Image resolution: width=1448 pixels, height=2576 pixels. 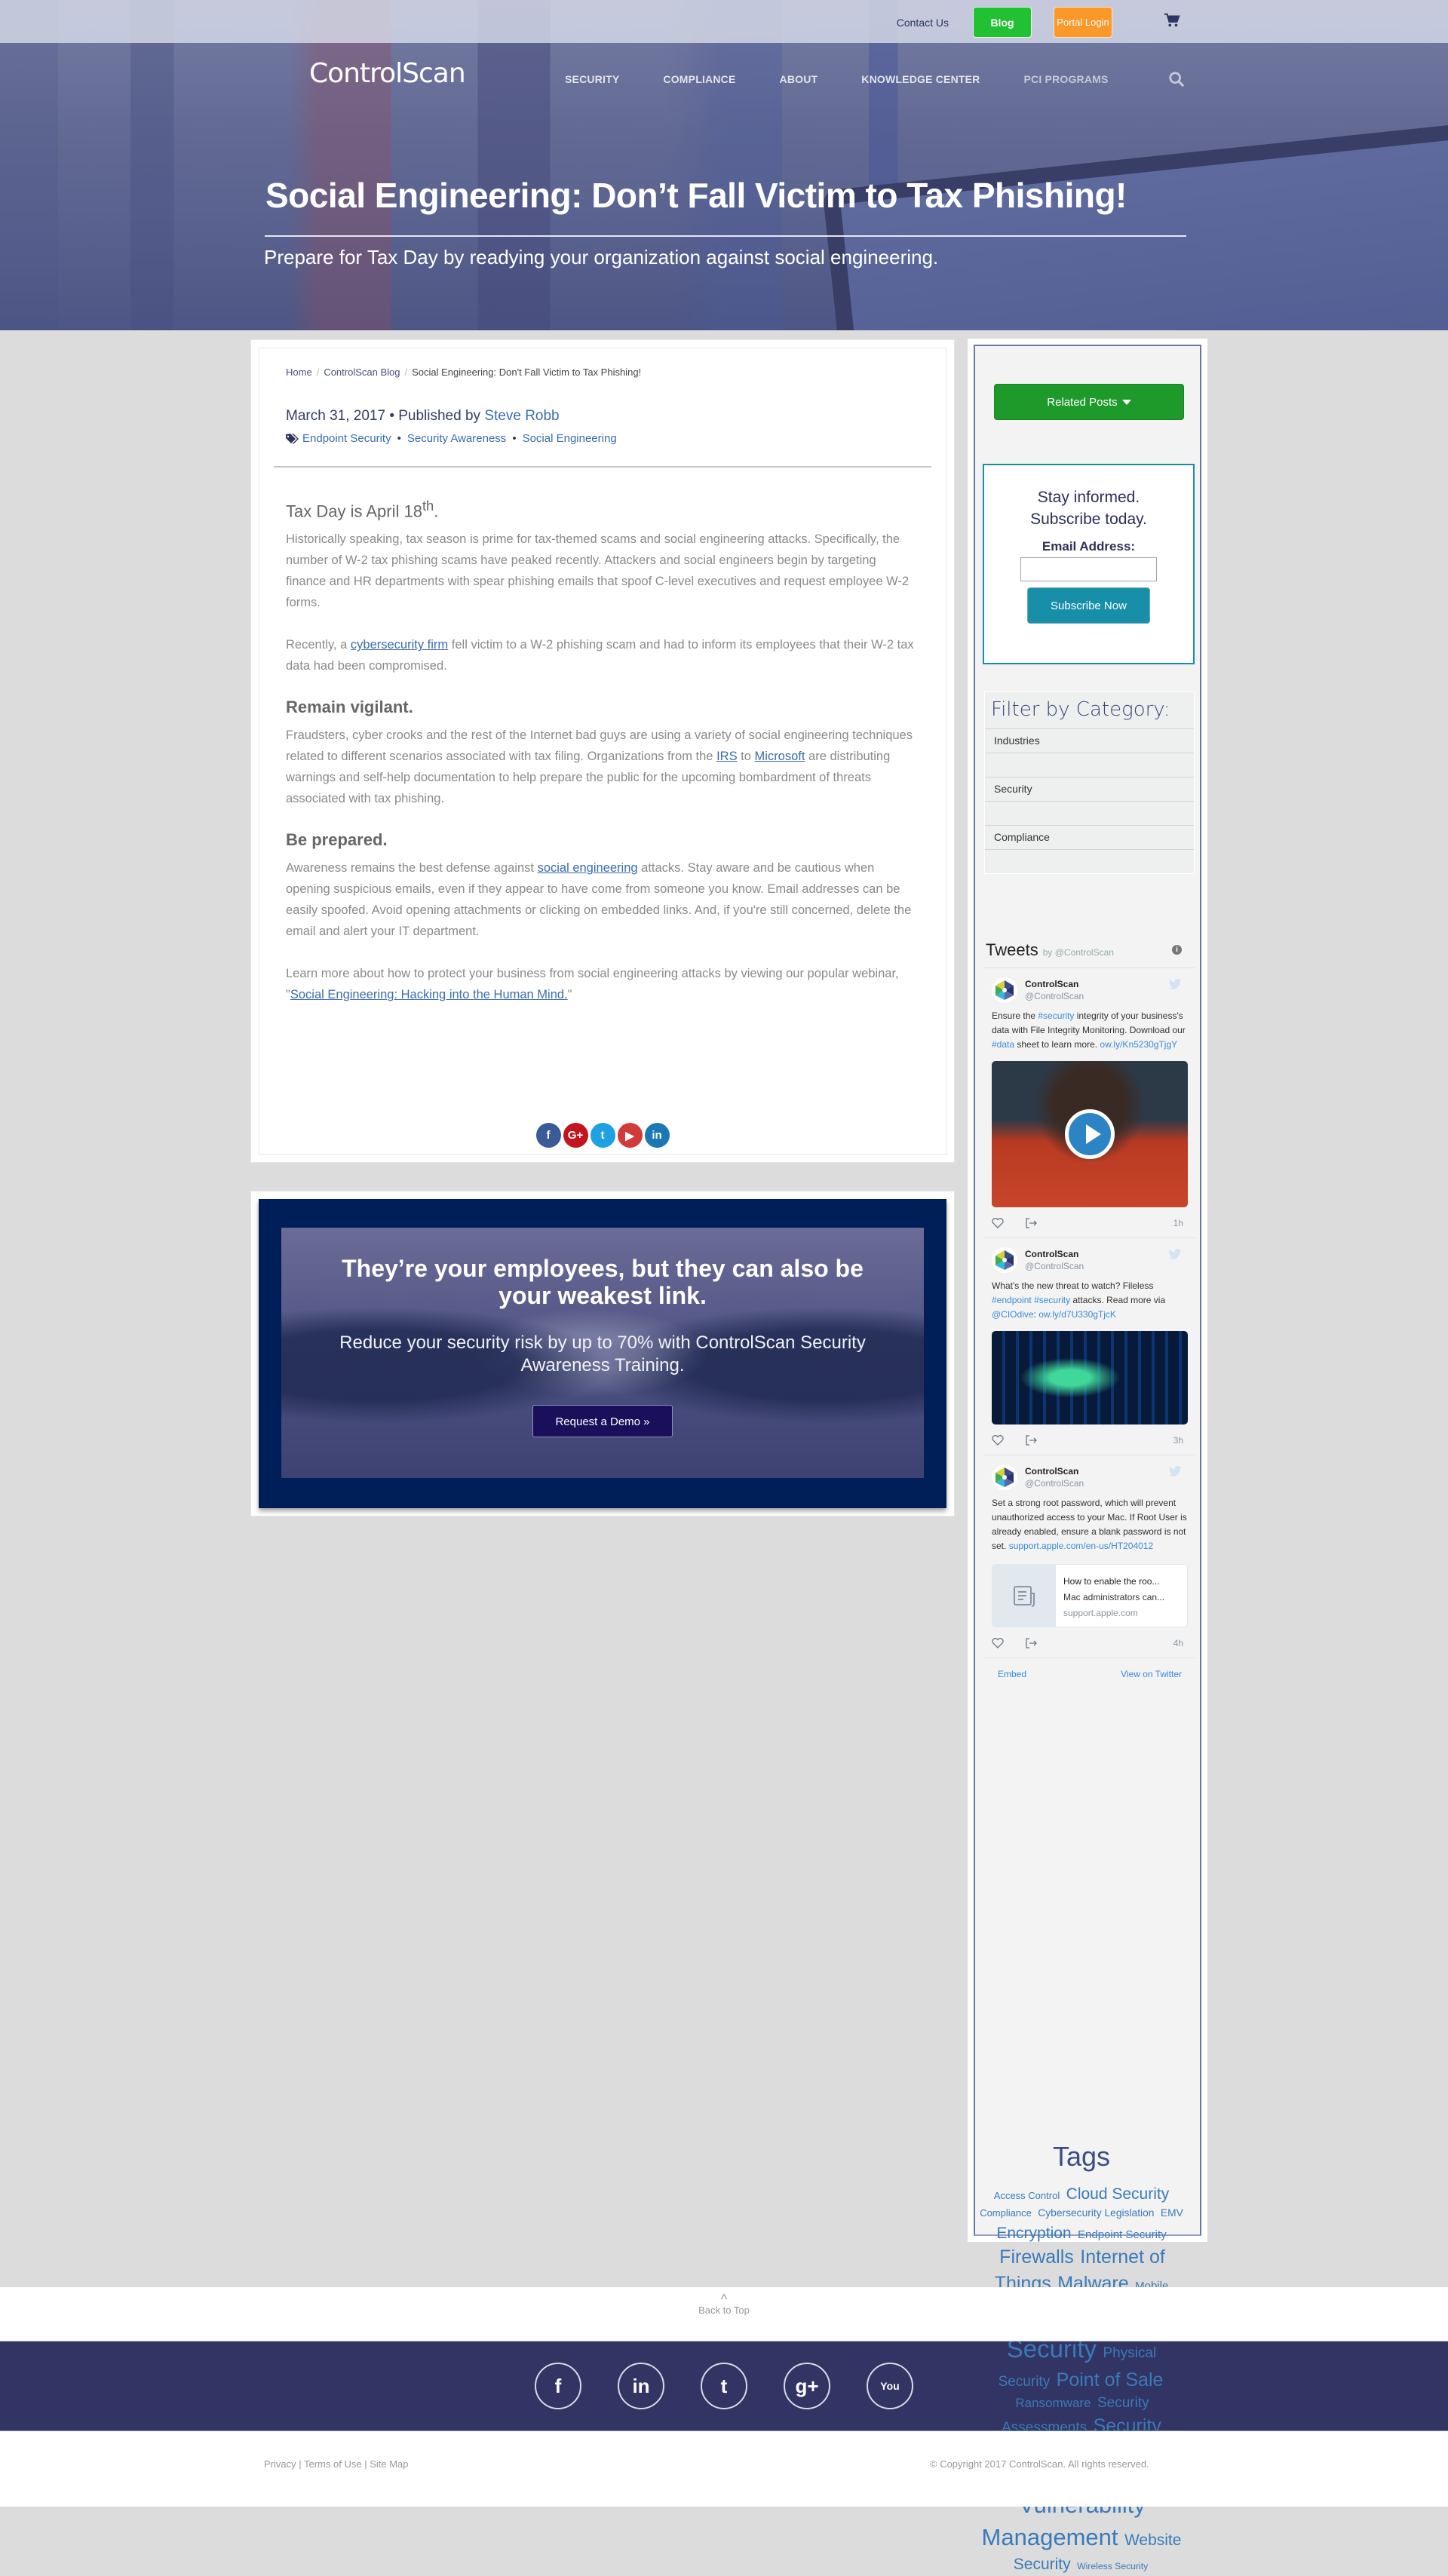 What do you see at coordinates (1089, 837) in the screenshot?
I see `filter-item-compliance: Compliance` at bounding box center [1089, 837].